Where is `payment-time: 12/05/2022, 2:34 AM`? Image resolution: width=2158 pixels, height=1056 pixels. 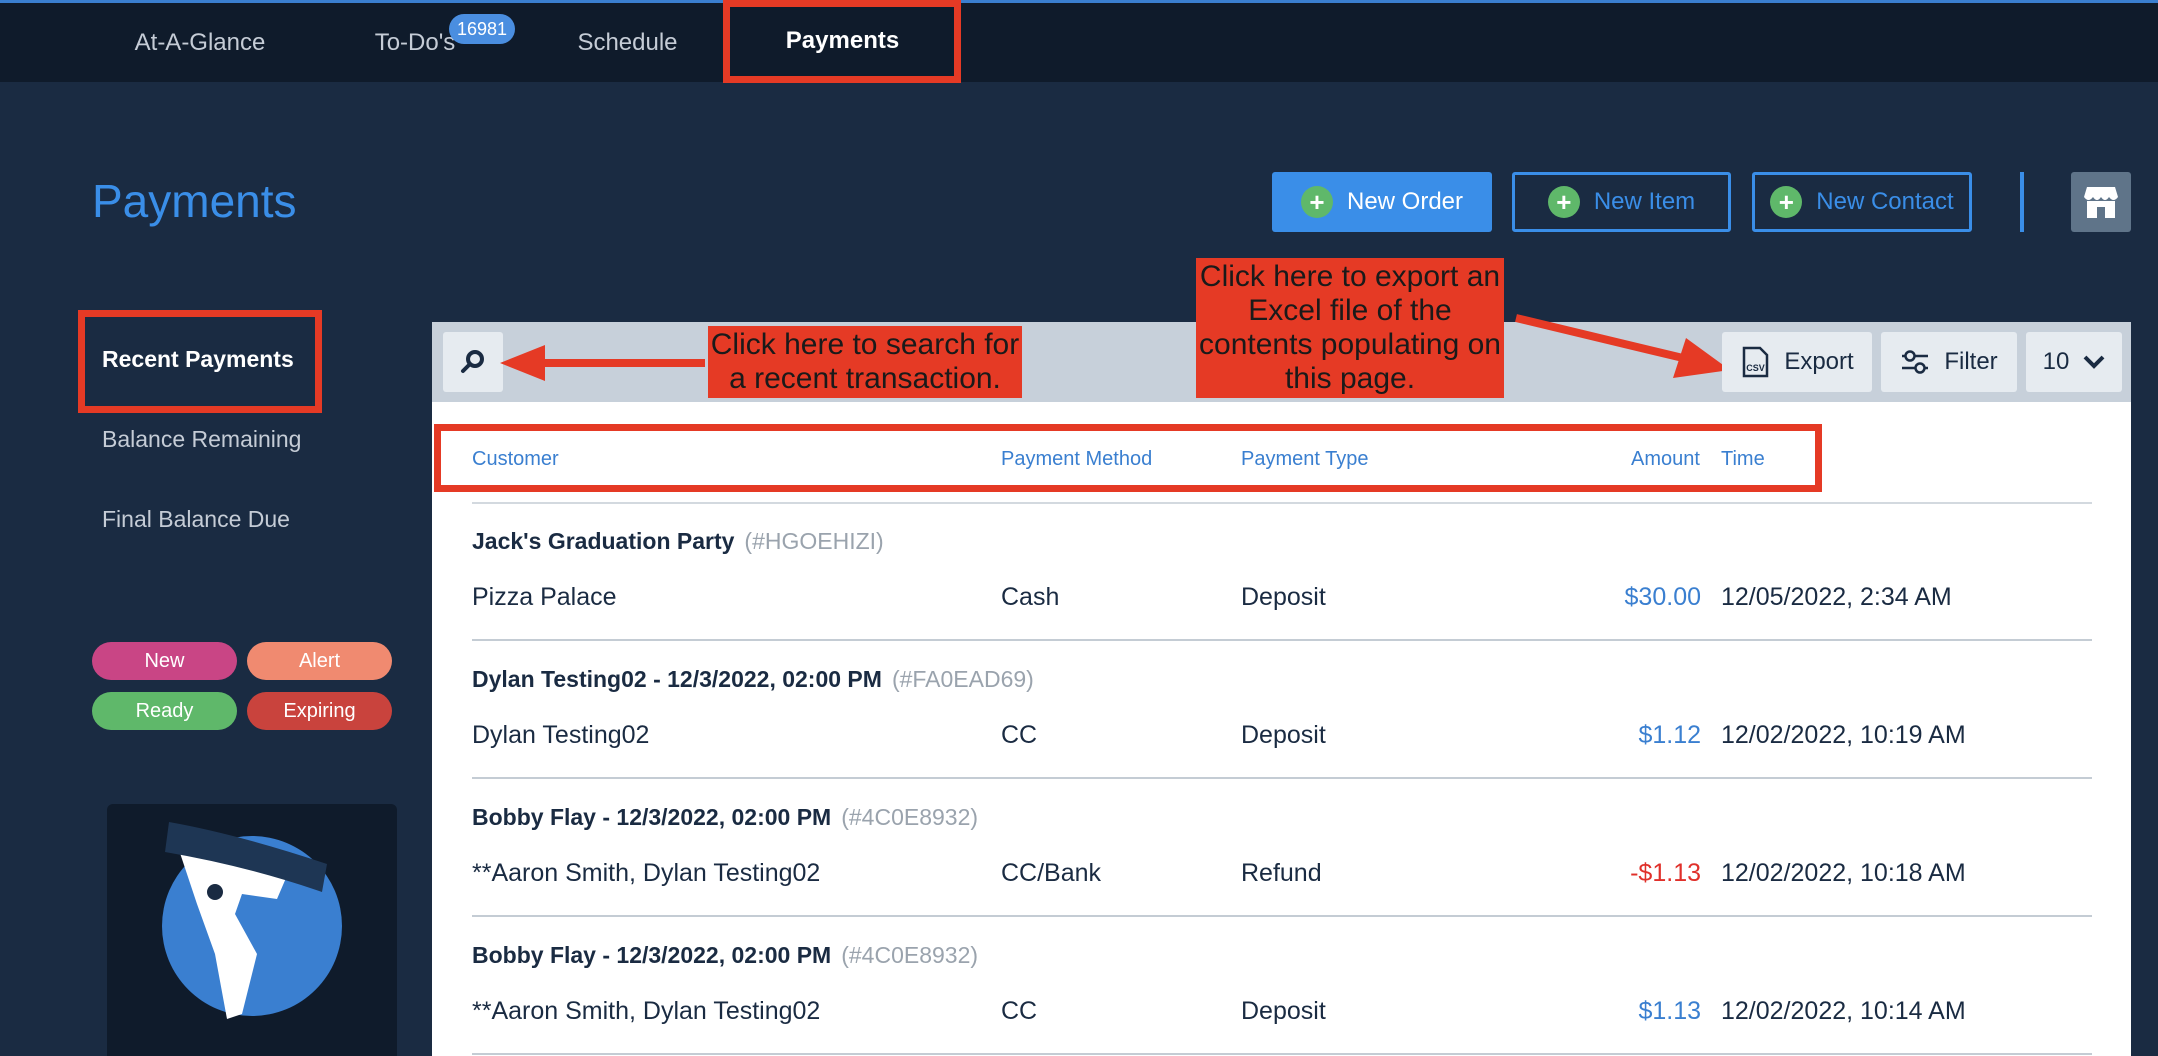
payment-time: 12/05/2022, 2:34 AM is located at coordinates (1836, 597).